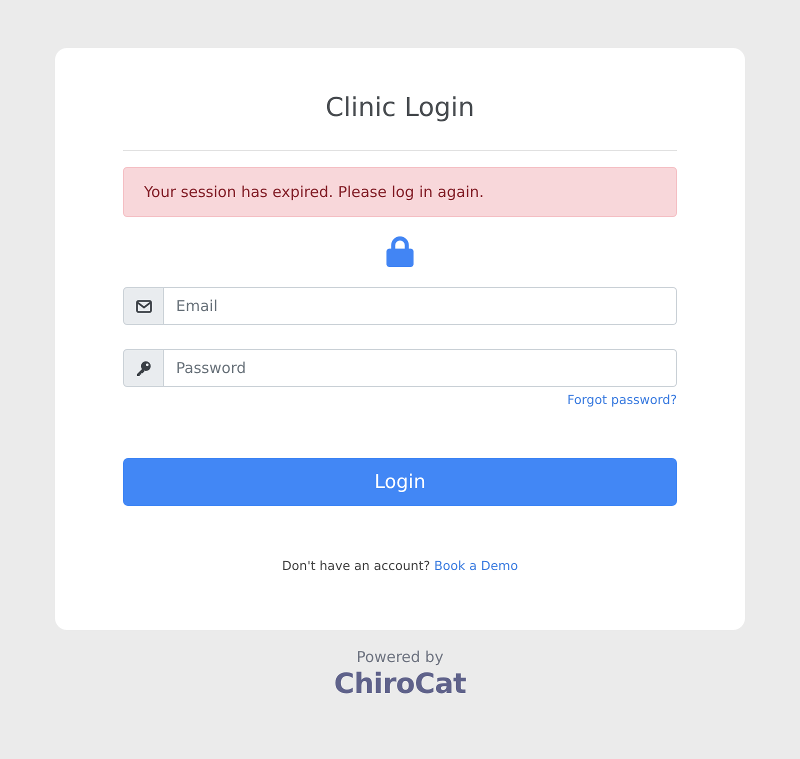  What do you see at coordinates (400, 251) in the screenshot?
I see `padlock-icon` at bounding box center [400, 251].